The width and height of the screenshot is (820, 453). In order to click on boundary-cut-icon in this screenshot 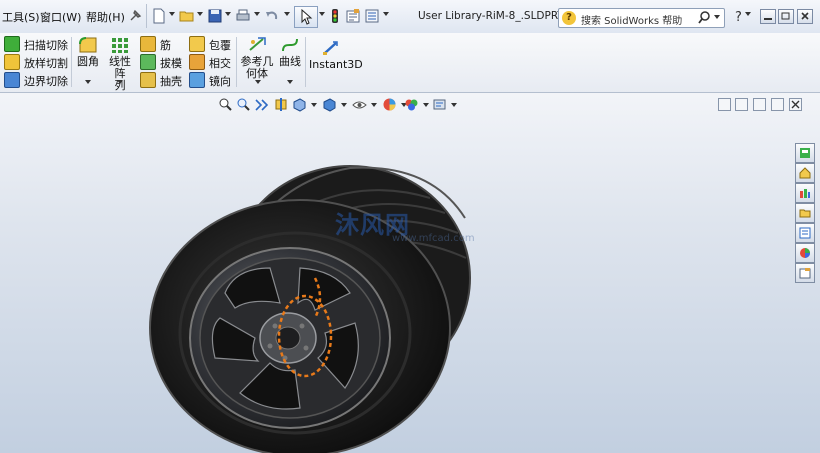, I will do `click(12, 80)`.